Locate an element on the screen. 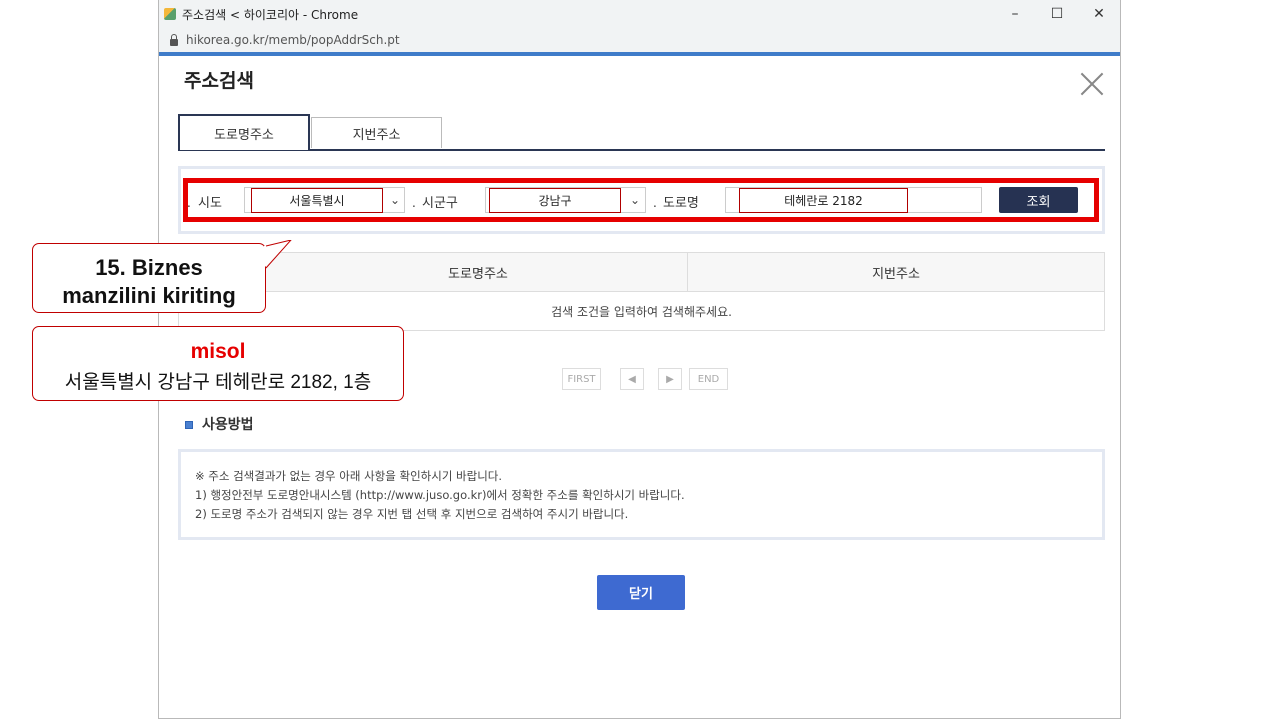  window-controls: – ☐ ✕ is located at coordinates (1057, 14).